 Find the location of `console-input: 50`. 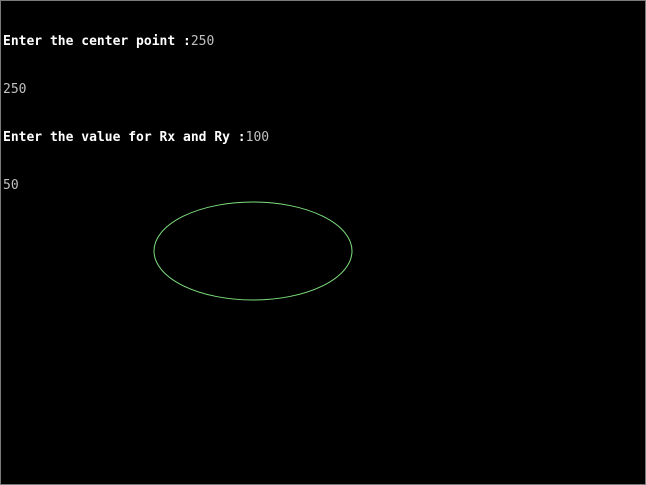

console-input: 50 is located at coordinates (11, 185).